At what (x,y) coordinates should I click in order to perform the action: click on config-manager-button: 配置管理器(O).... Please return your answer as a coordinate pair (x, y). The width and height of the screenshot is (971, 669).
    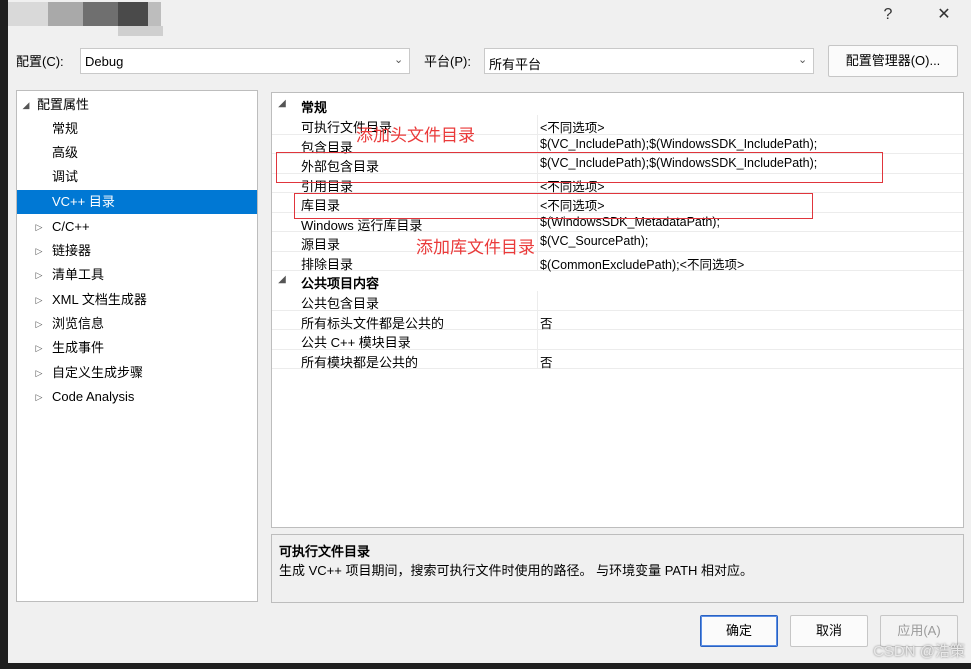
    Looking at the image, I should click on (893, 61).